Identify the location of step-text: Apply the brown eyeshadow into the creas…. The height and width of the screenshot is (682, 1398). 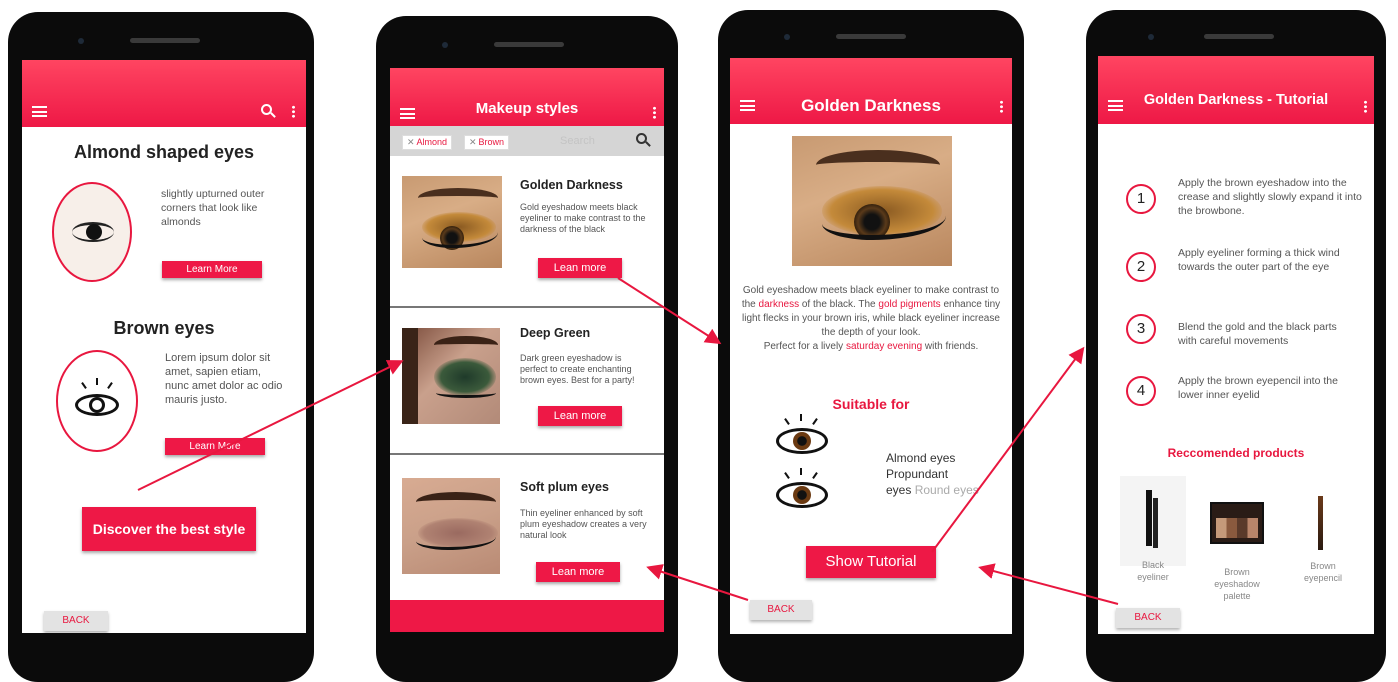
(1270, 197).